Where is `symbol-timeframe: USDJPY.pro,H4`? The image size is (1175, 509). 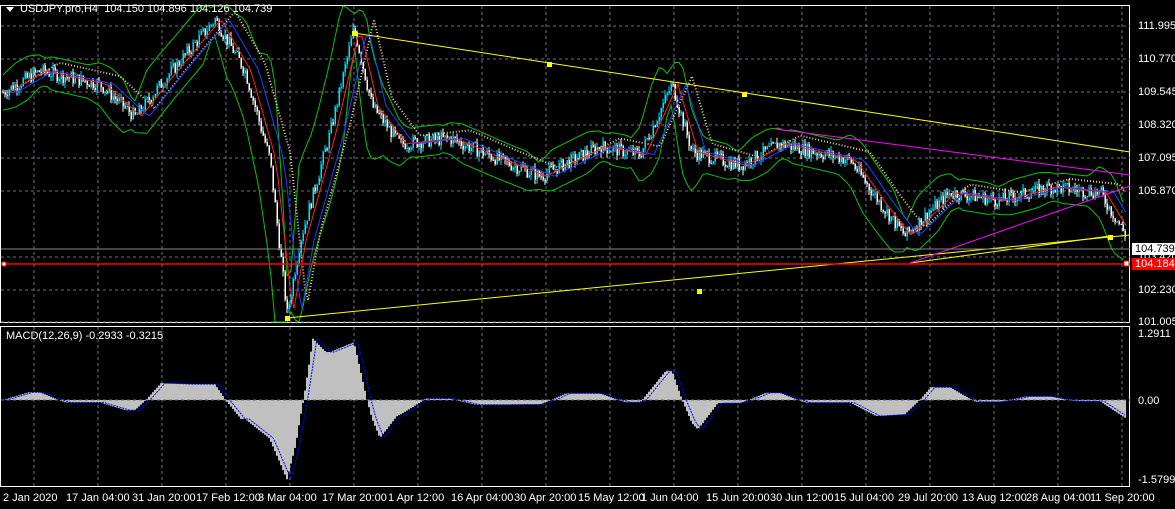
symbol-timeframe: USDJPY.pro,H4 is located at coordinates (59, 9).